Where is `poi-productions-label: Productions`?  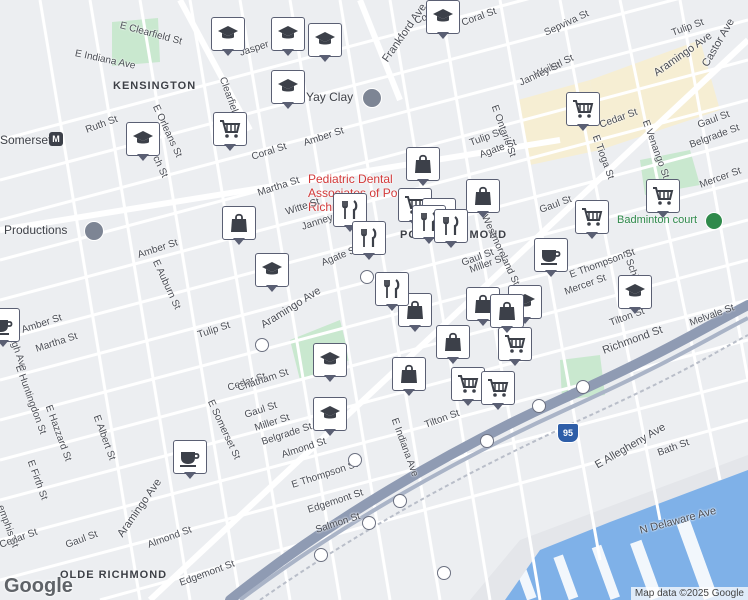 poi-productions-label: Productions is located at coordinates (35, 230).